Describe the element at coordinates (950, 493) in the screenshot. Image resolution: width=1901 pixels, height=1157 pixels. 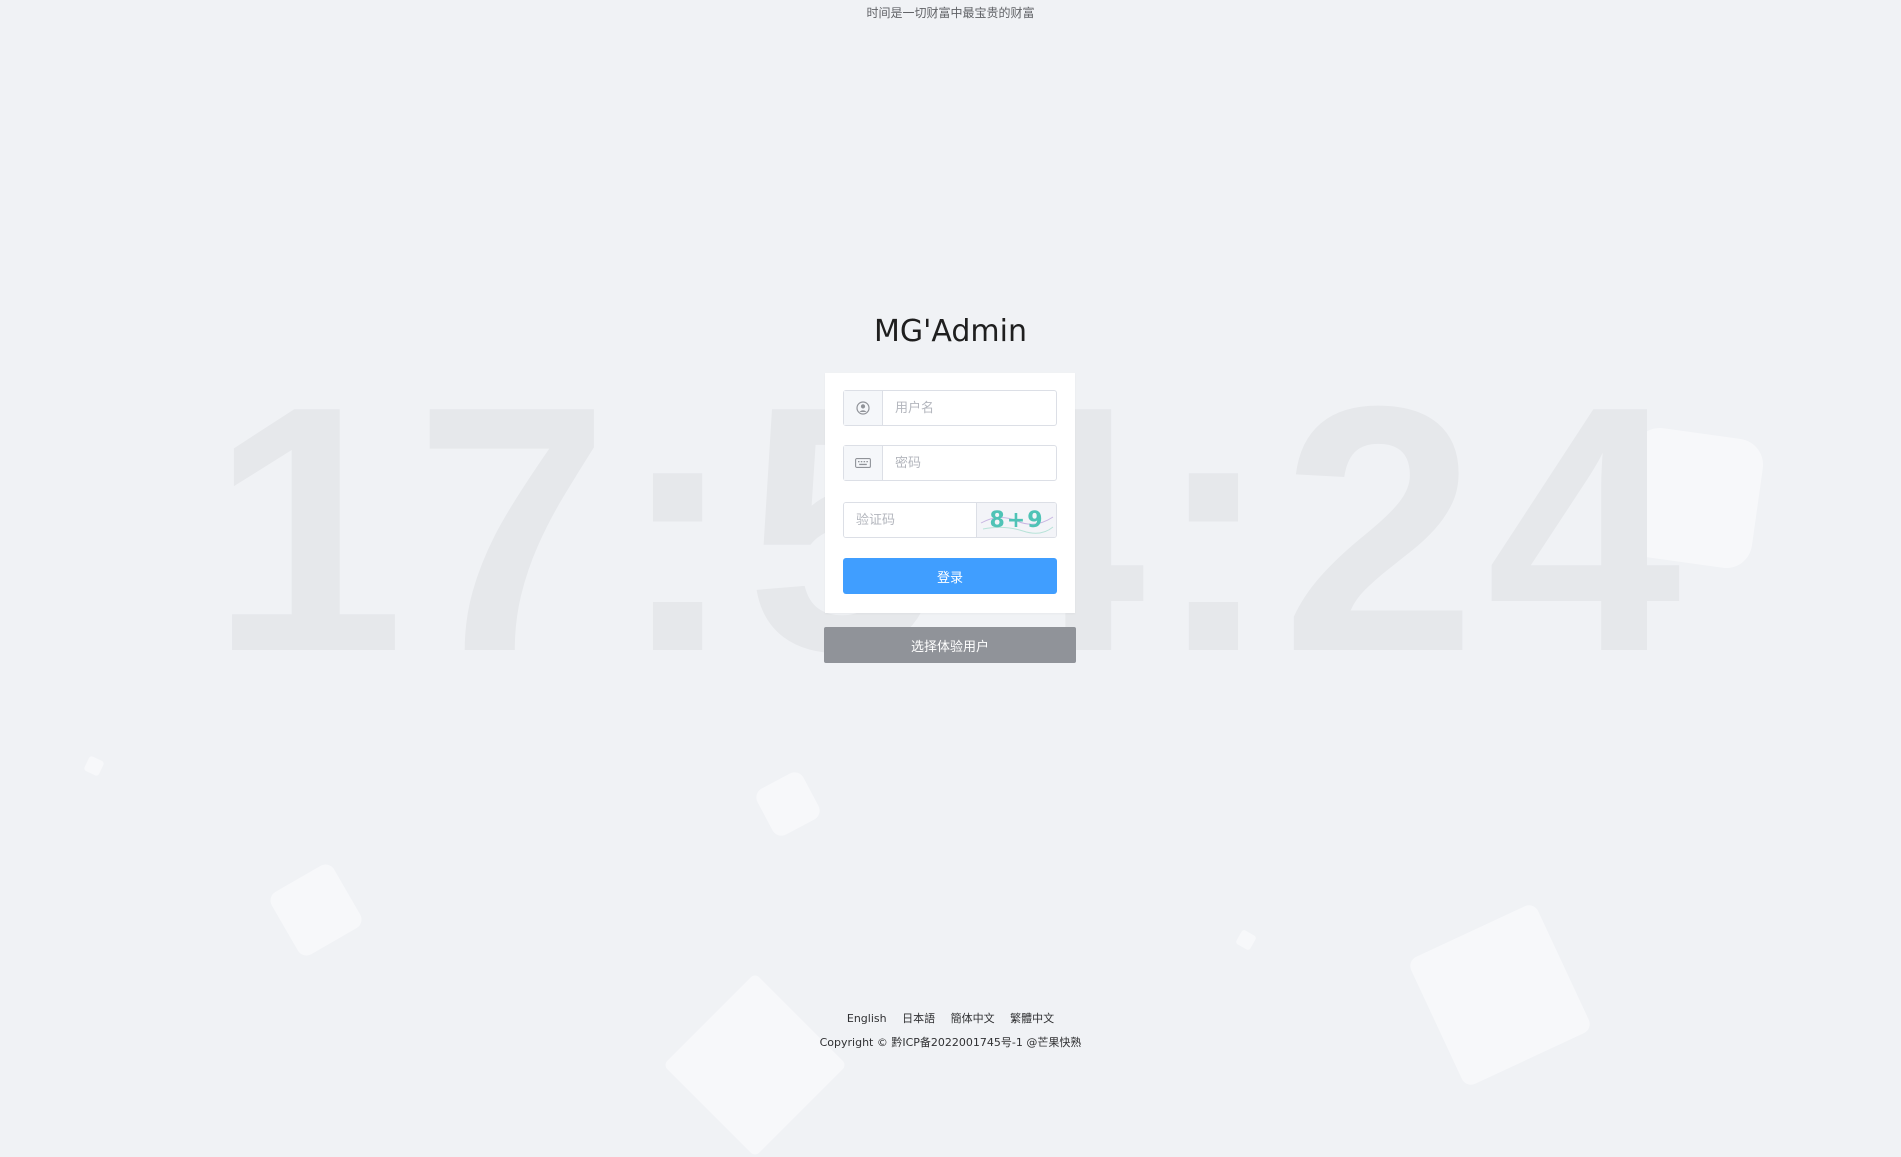
I see `login-card: 8+9 登录` at that location.